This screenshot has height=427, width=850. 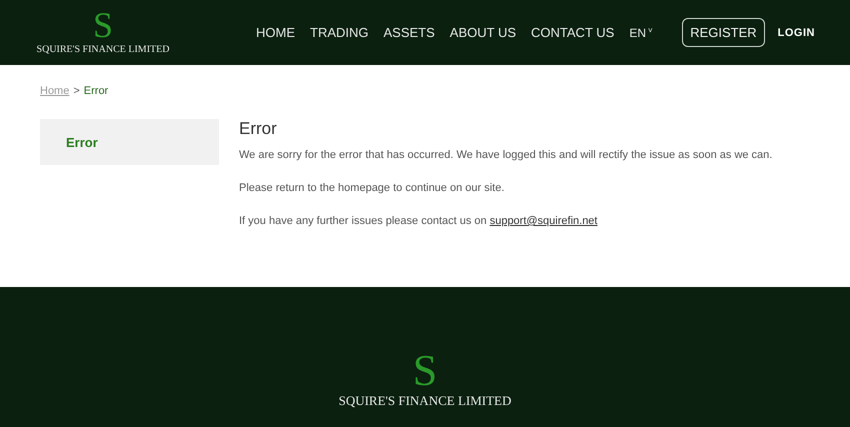 What do you see at coordinates (339, 32) in the screenshot?
I see `nav-link: TRADING` at bounding box center [339, 32].